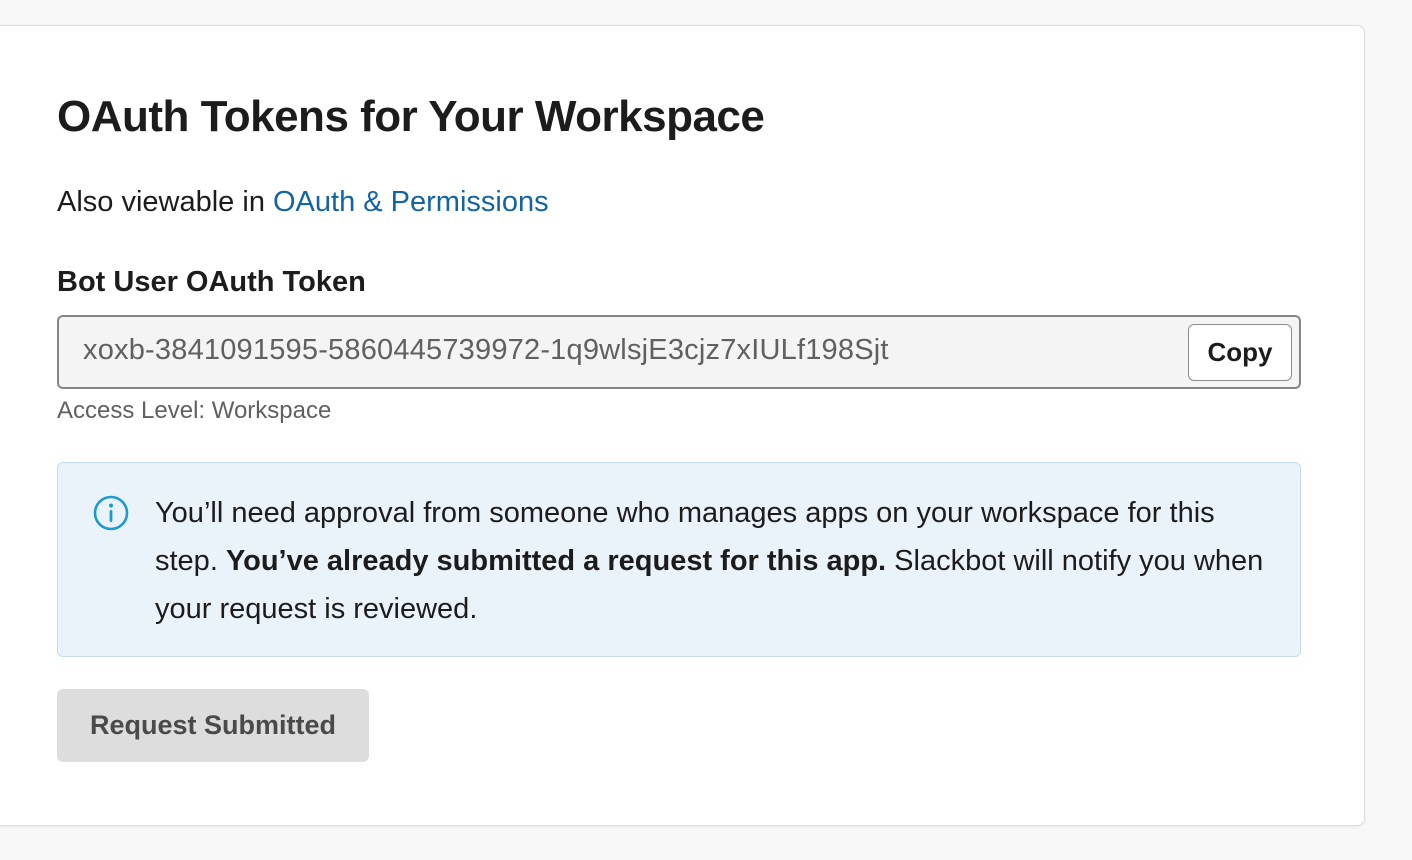  Describe the element at coordinates (111, 513) in the screenshot. I see `info-icon` at that location.